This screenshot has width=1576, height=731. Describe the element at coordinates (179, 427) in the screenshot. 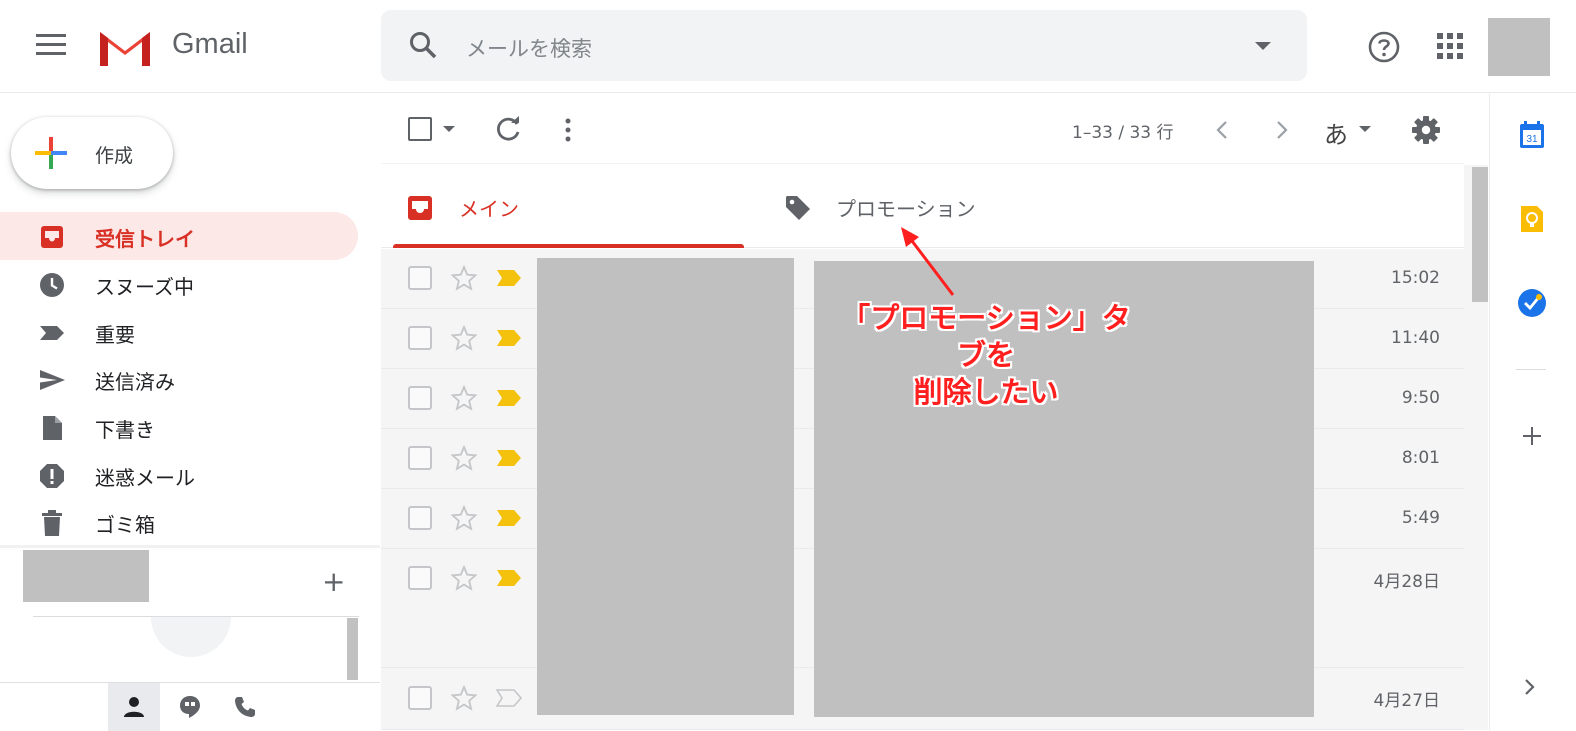

I see `sidebar-item-drafts: 下書き` at that location.